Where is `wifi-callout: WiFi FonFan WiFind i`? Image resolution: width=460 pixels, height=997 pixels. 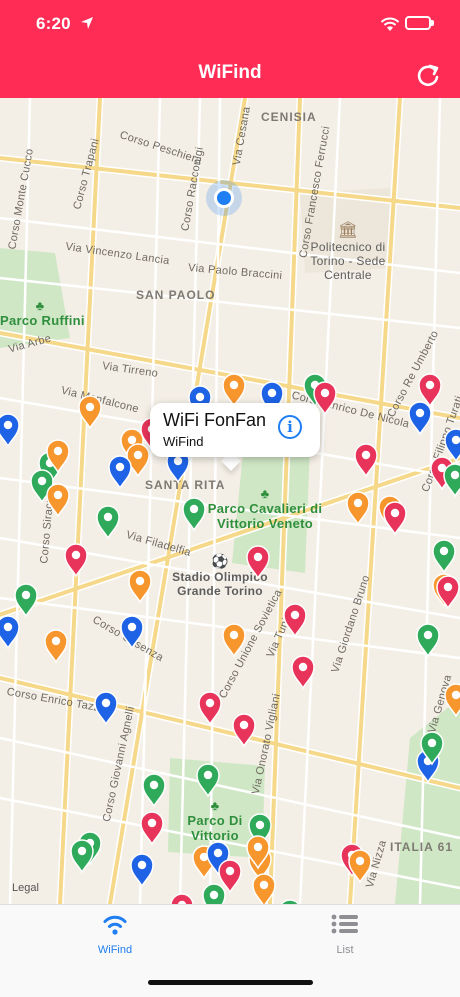
wifi-callout: WiFi FonFan WiFind i is located at coordinates (235, 430).